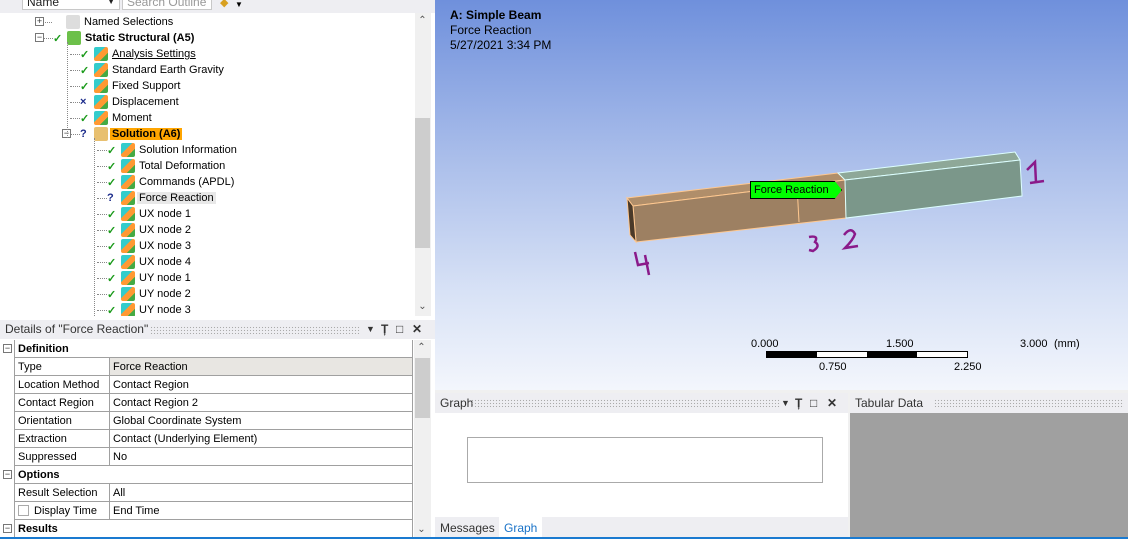 The height and width of the screenshot is (539, 1128). I want to click on tree-item: Force Reaction, so click(168, 198).